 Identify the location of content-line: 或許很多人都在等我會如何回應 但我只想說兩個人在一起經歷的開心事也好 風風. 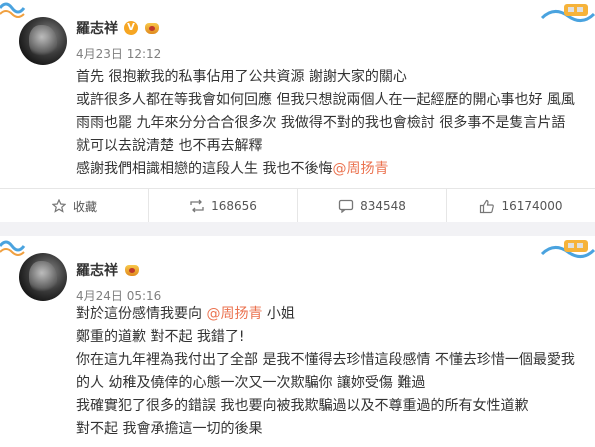
(325, 100).